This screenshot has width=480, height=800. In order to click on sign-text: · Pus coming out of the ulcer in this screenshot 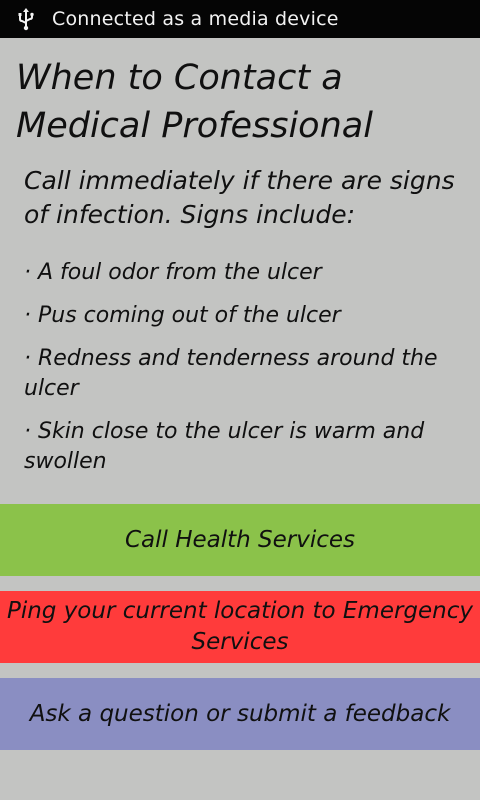, I will do `click(182, 315)`.